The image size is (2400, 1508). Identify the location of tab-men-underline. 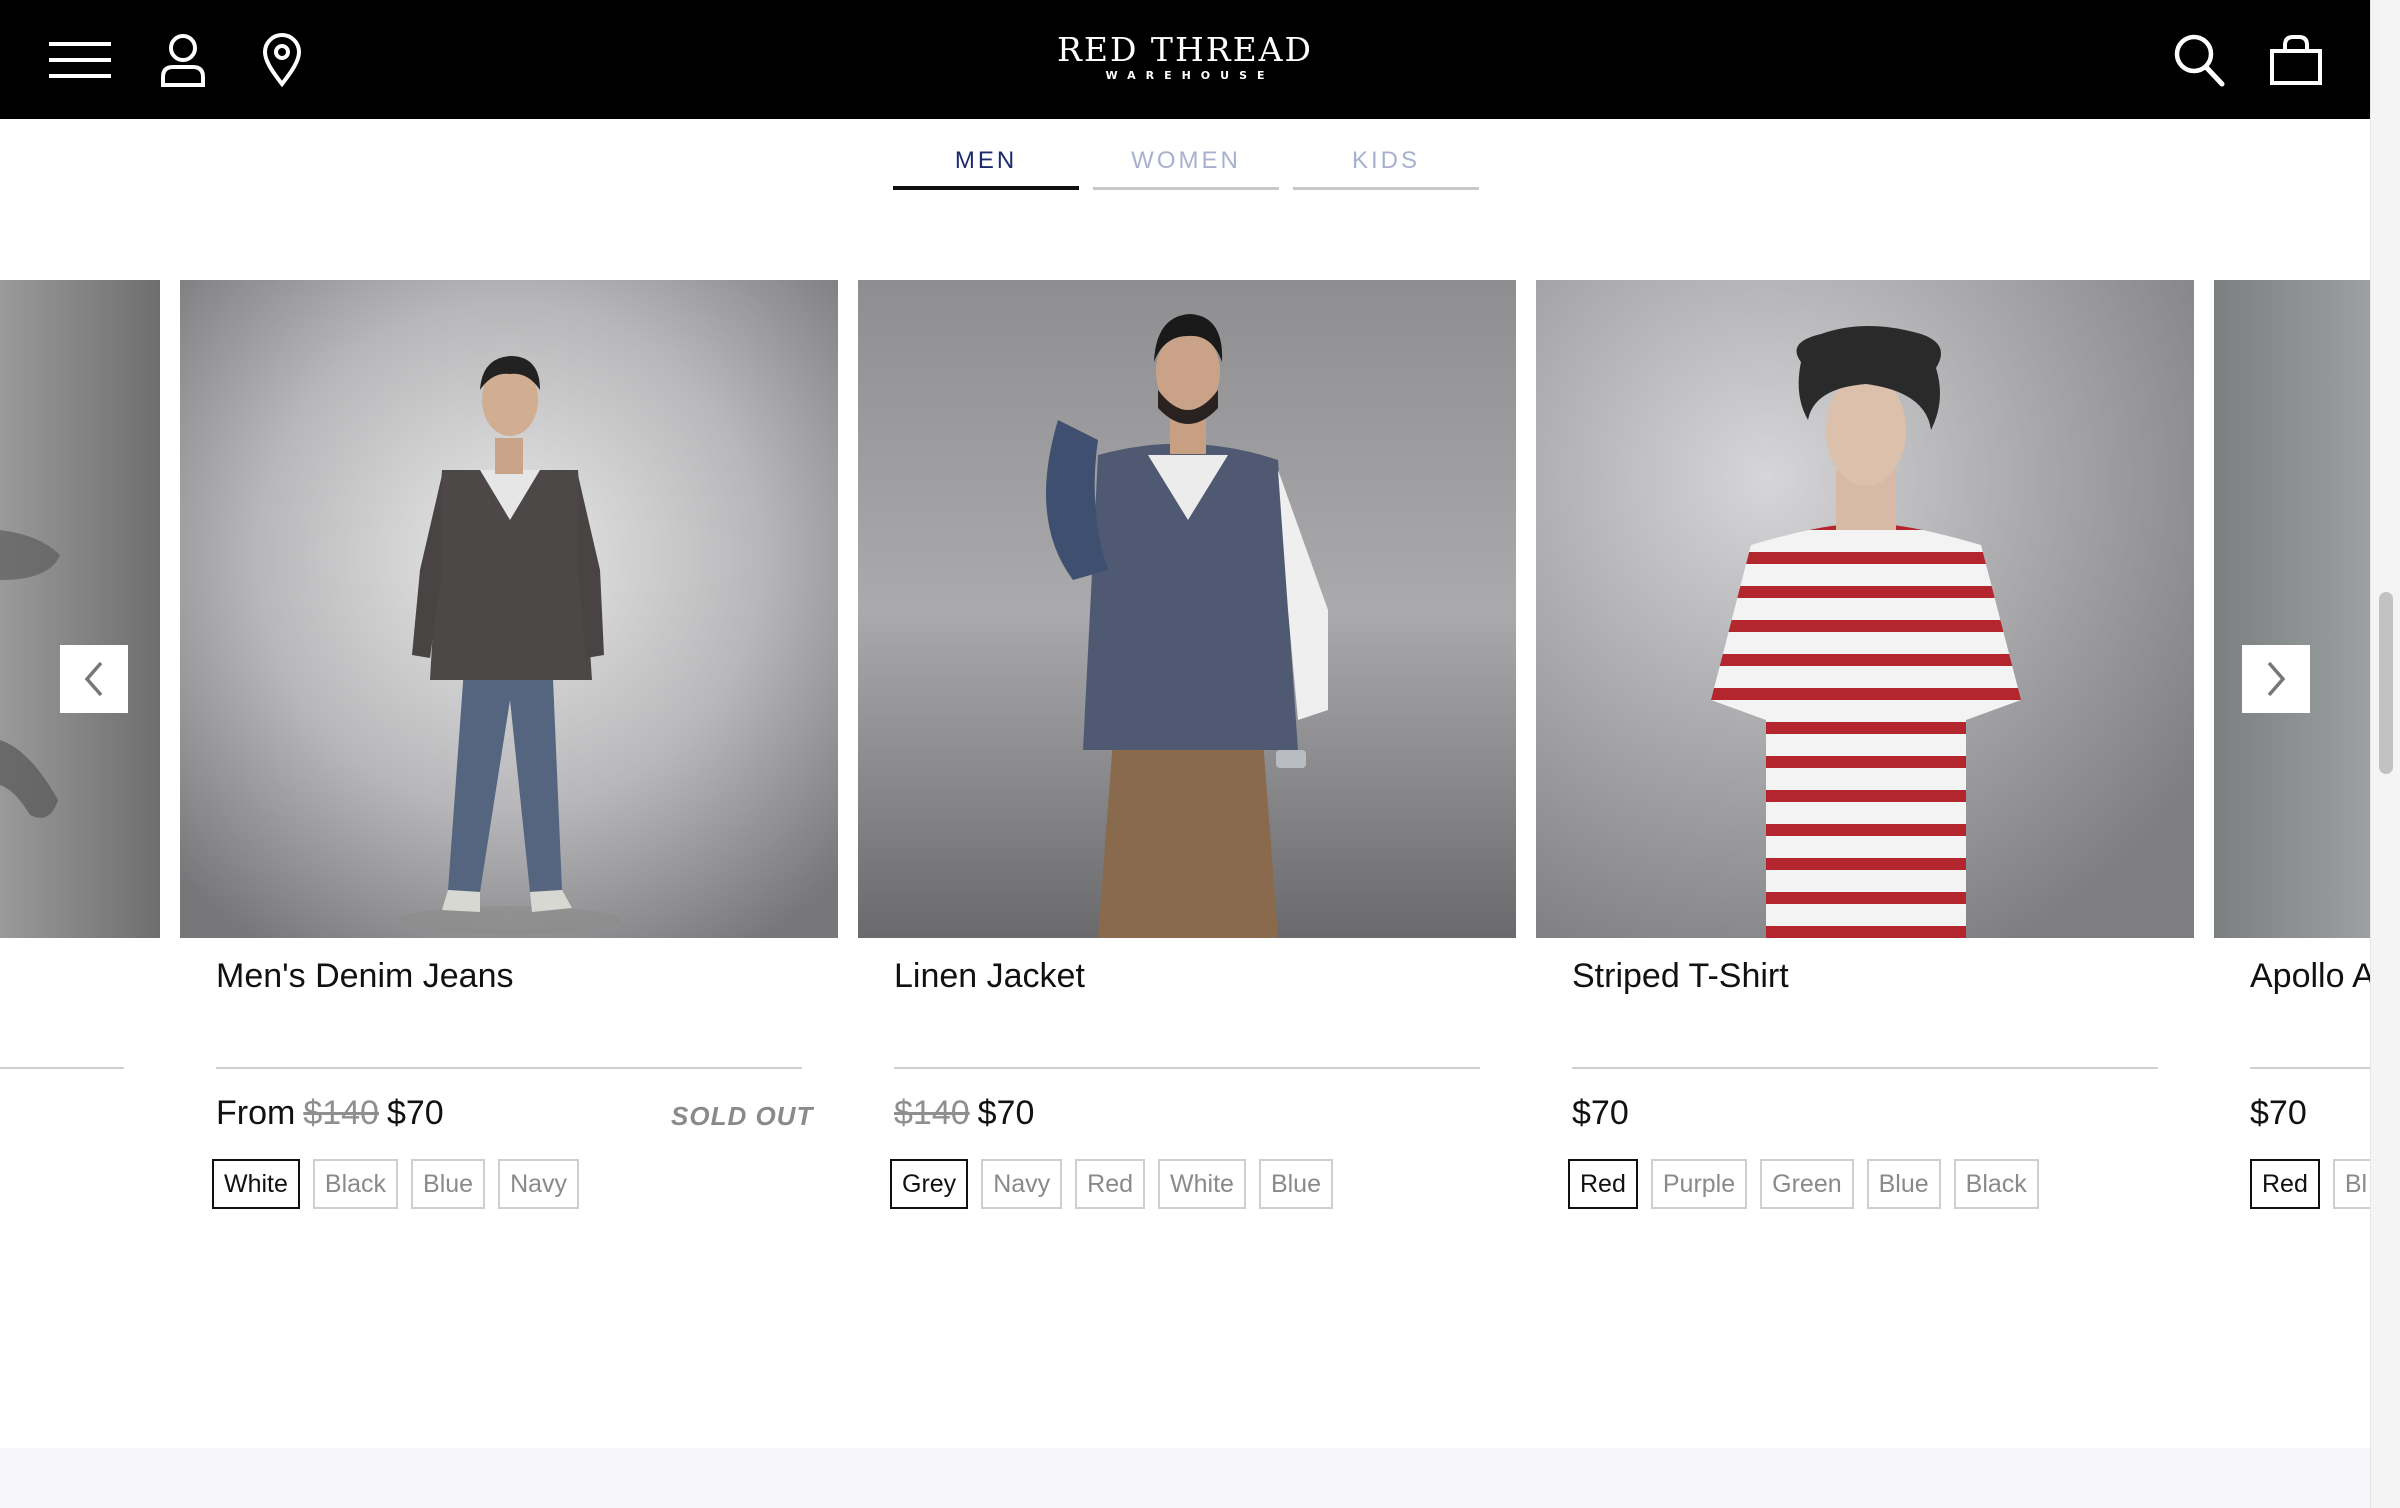
(986, 188).